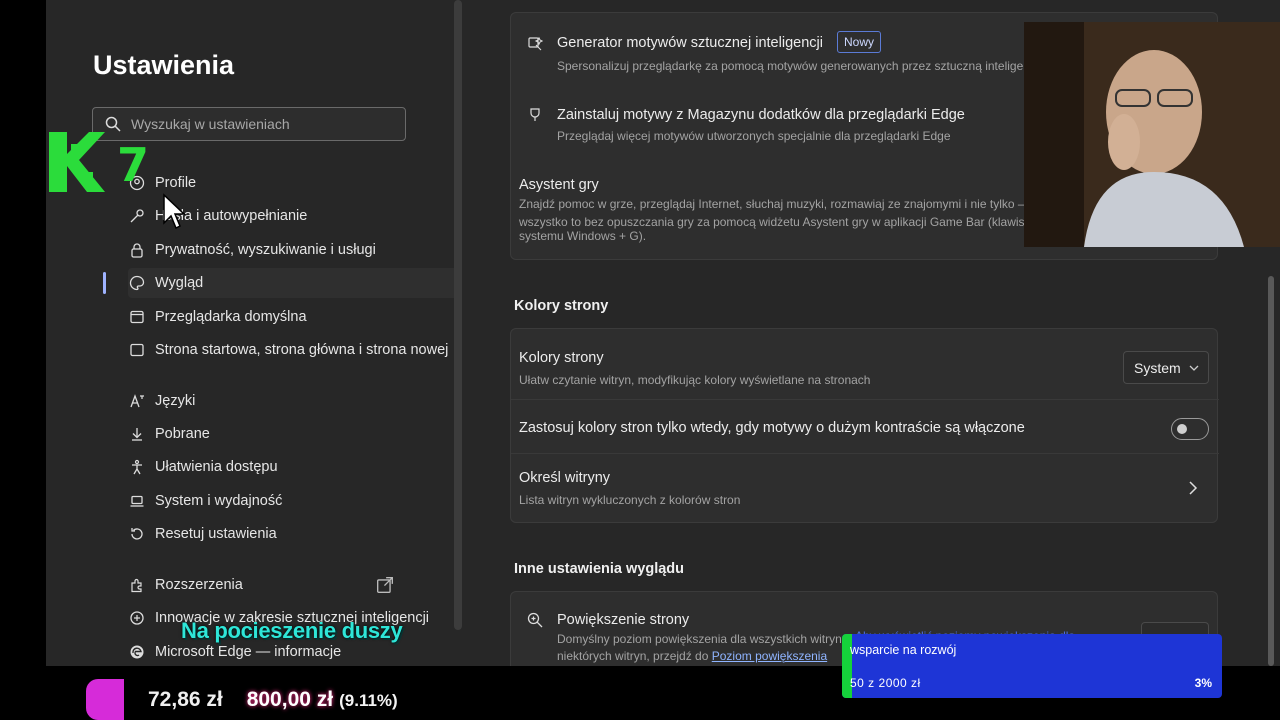 This screenshot has width=1280, height=720. I want to click on high-contrast-toggle, so click(1190, 429).